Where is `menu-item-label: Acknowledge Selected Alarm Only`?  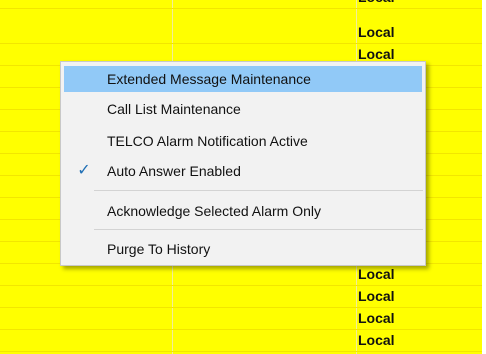
menu-item-label: Acknowledge Selected Alarm Only is located at coordinates (214, 211).